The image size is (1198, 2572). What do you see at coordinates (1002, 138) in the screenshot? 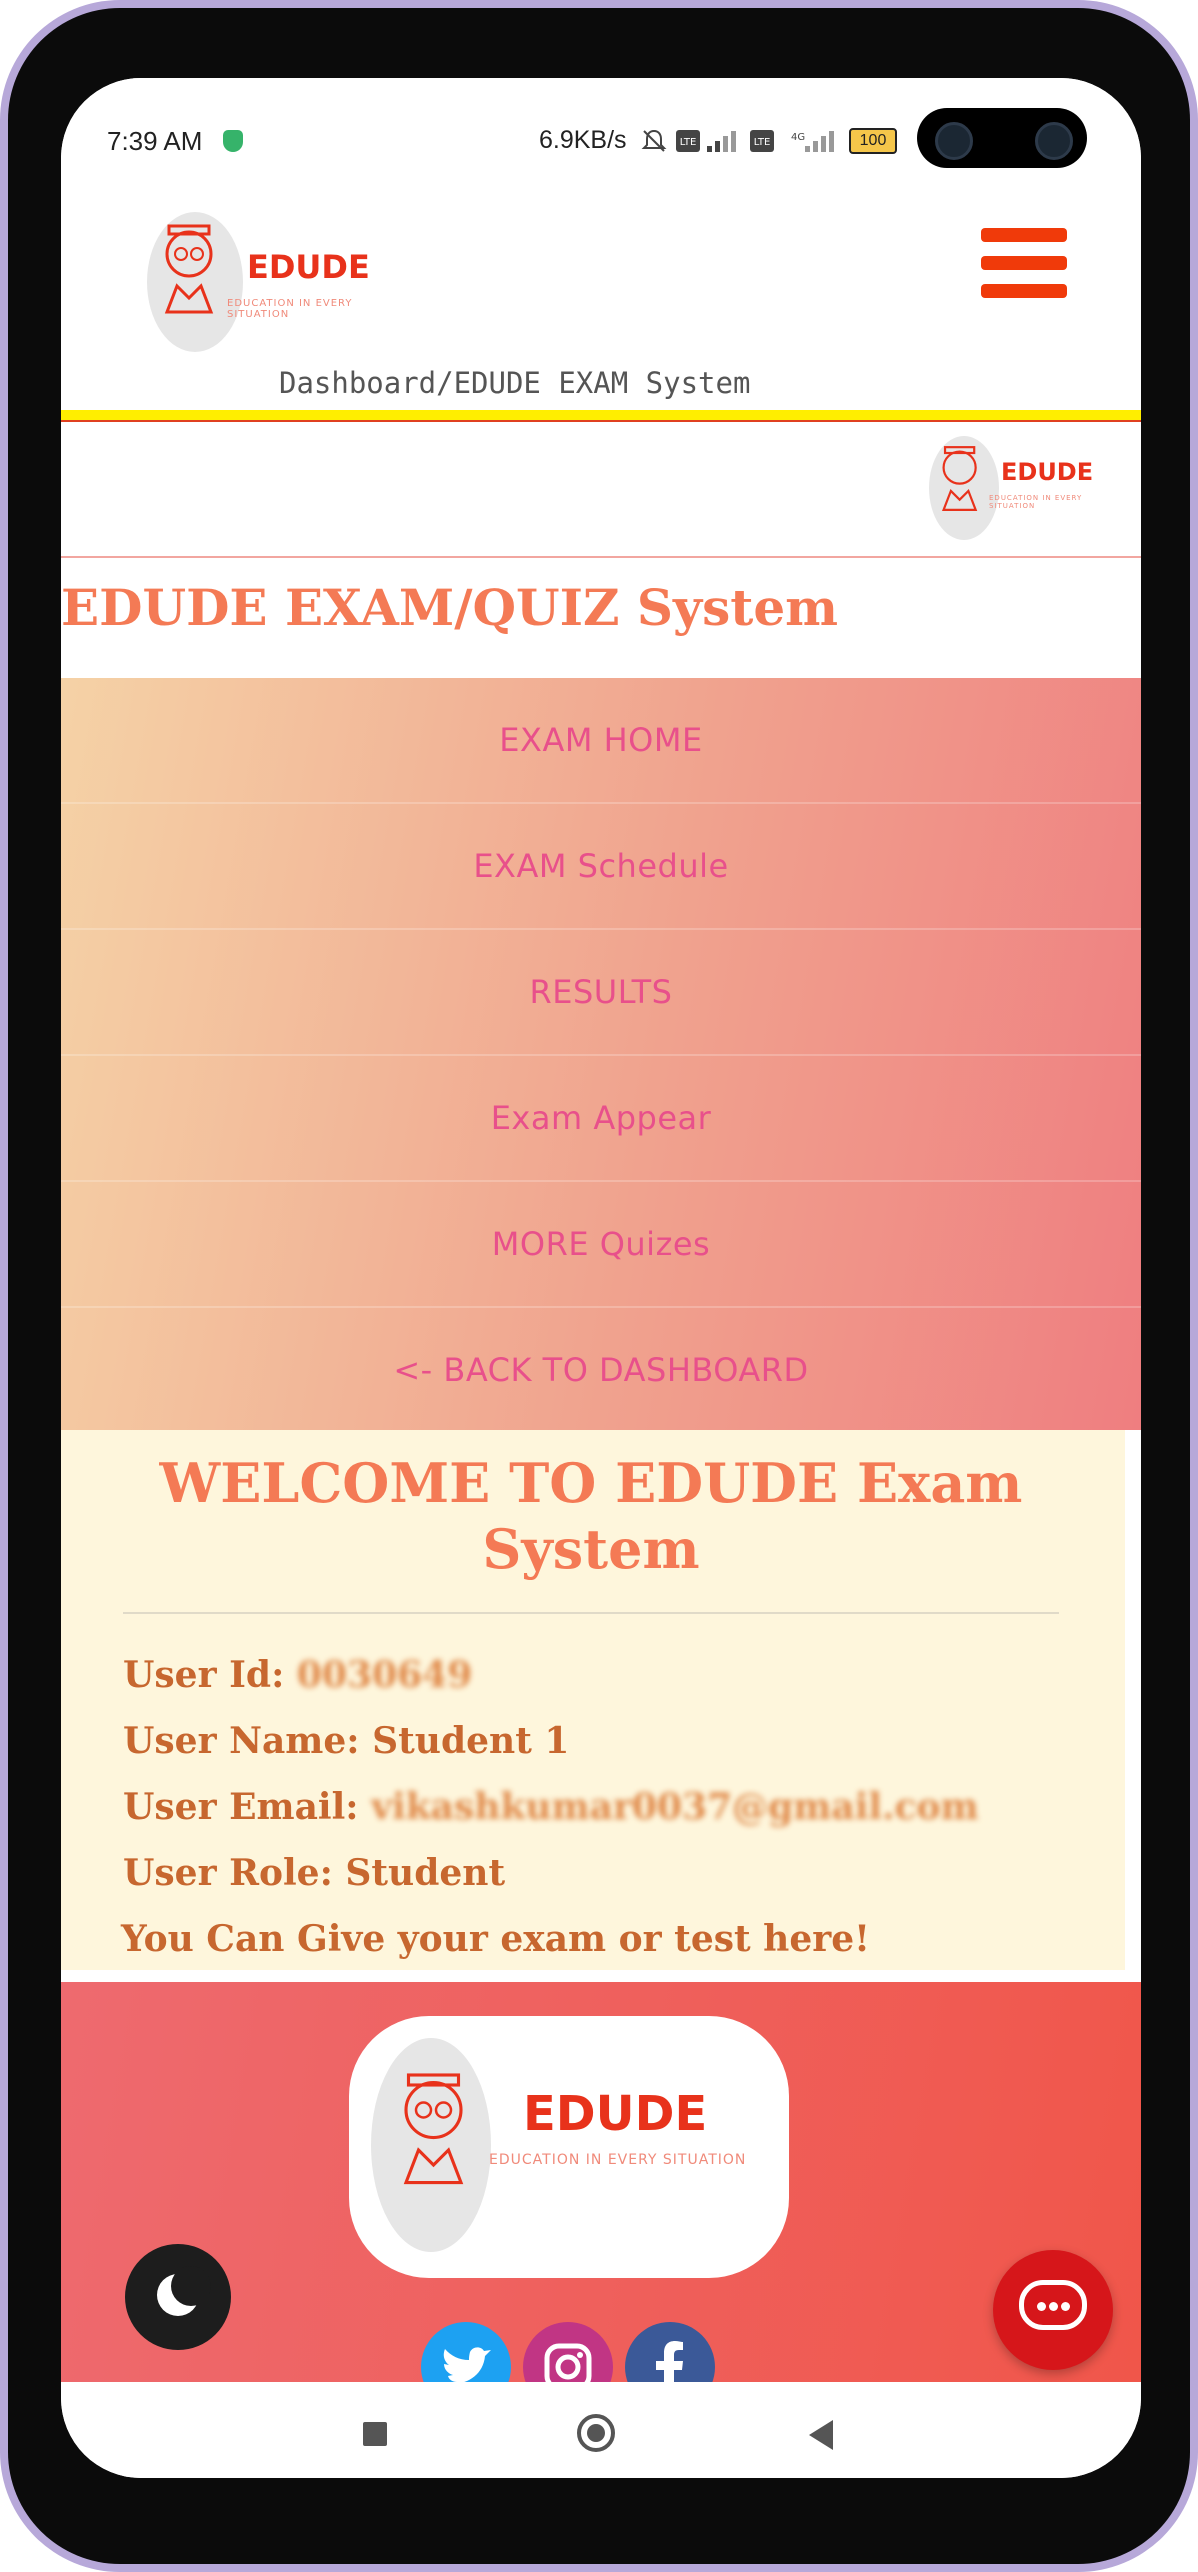
I see `camera-cutout` at bounding box center [1002, 138].